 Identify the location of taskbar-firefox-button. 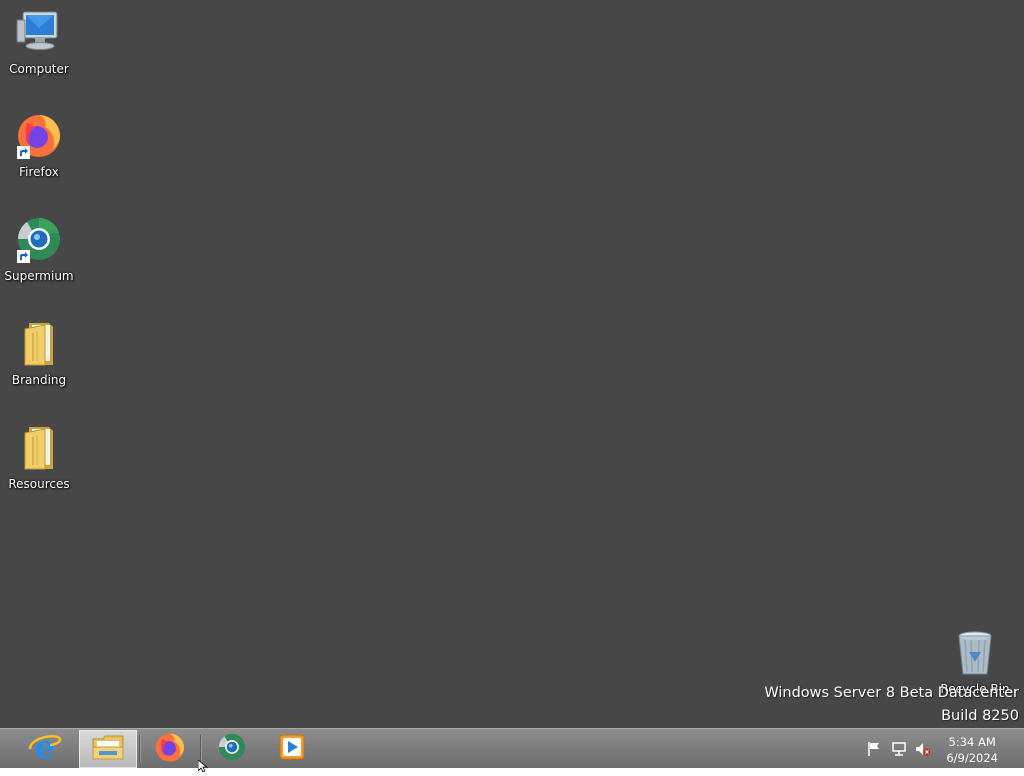
(170, 749).